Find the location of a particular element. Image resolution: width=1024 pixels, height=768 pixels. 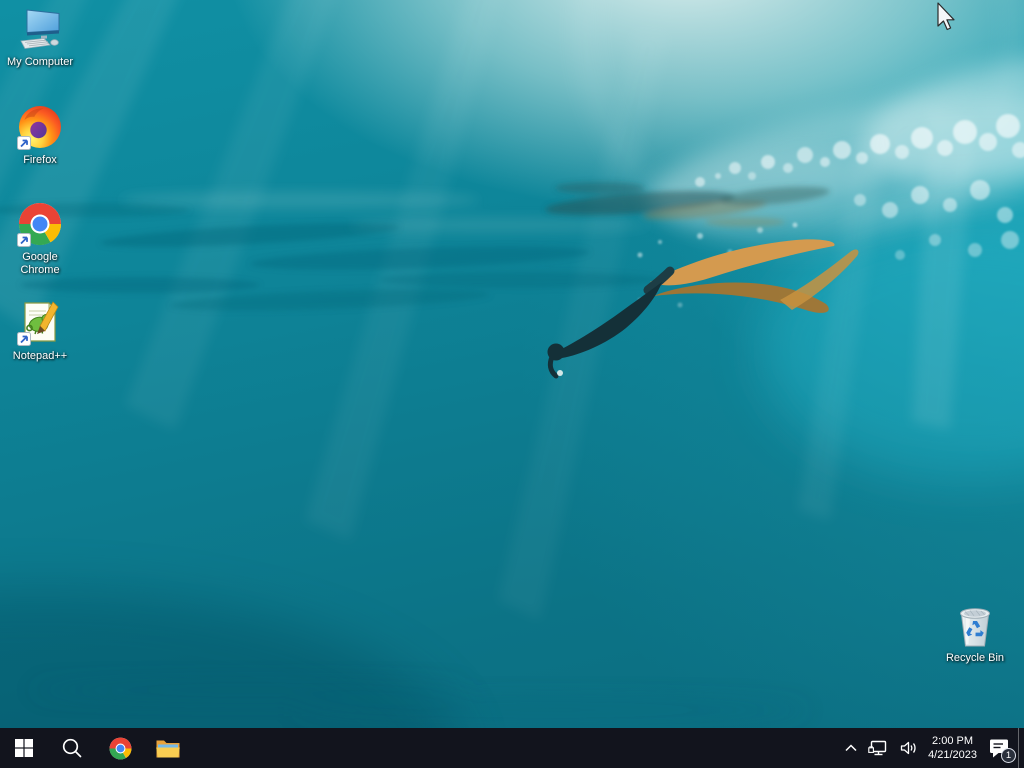

volume-icon is located at coordinates (908, 748).